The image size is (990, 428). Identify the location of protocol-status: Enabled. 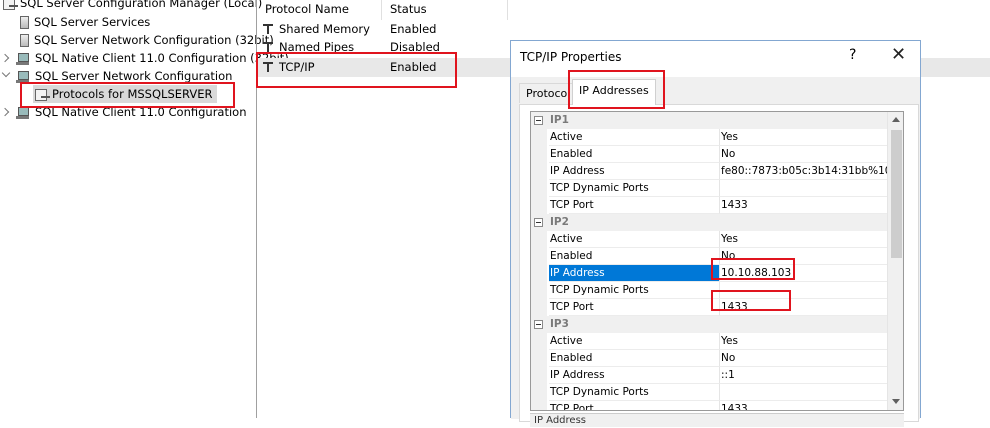
(413, 29).